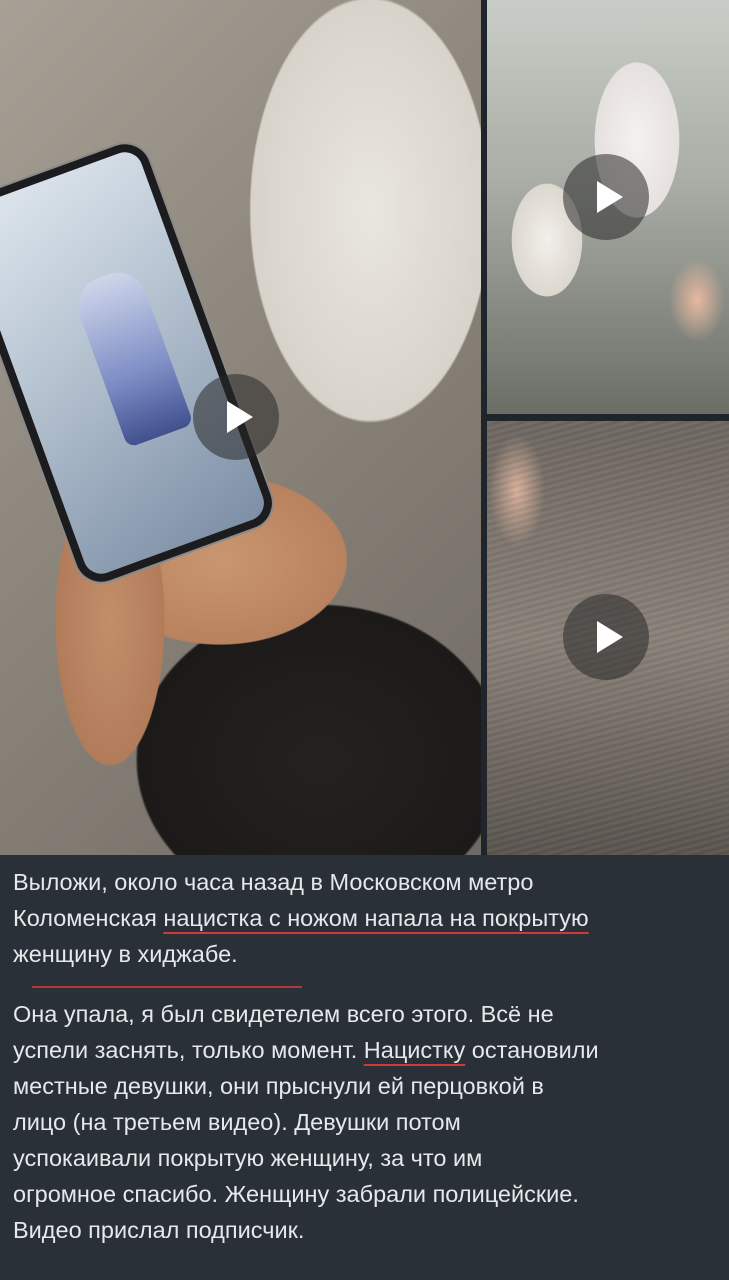  What do you see at coordinates (532, 1050) in the screenshot?
I see `caption-line: остановили` at bounding box center [532, 1050].